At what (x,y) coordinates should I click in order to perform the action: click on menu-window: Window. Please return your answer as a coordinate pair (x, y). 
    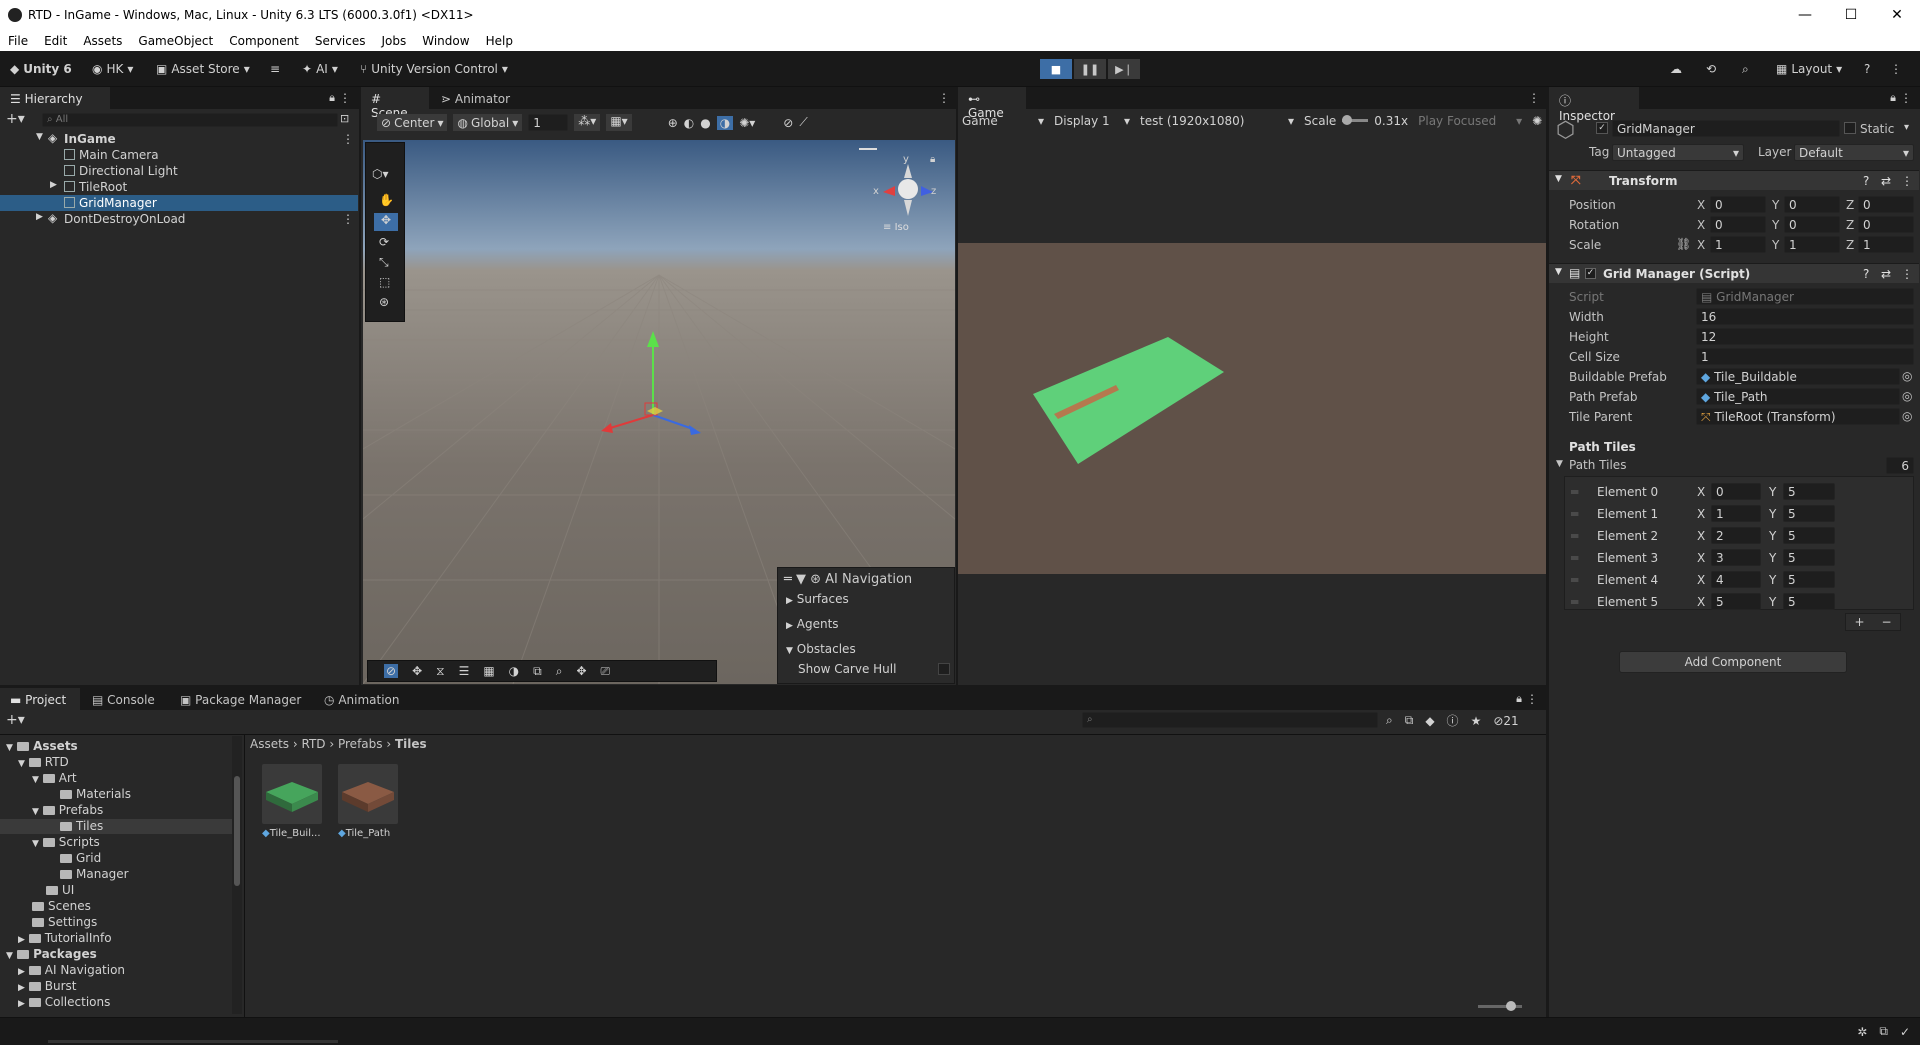
    Looking at the image, I should click on (445, 39).